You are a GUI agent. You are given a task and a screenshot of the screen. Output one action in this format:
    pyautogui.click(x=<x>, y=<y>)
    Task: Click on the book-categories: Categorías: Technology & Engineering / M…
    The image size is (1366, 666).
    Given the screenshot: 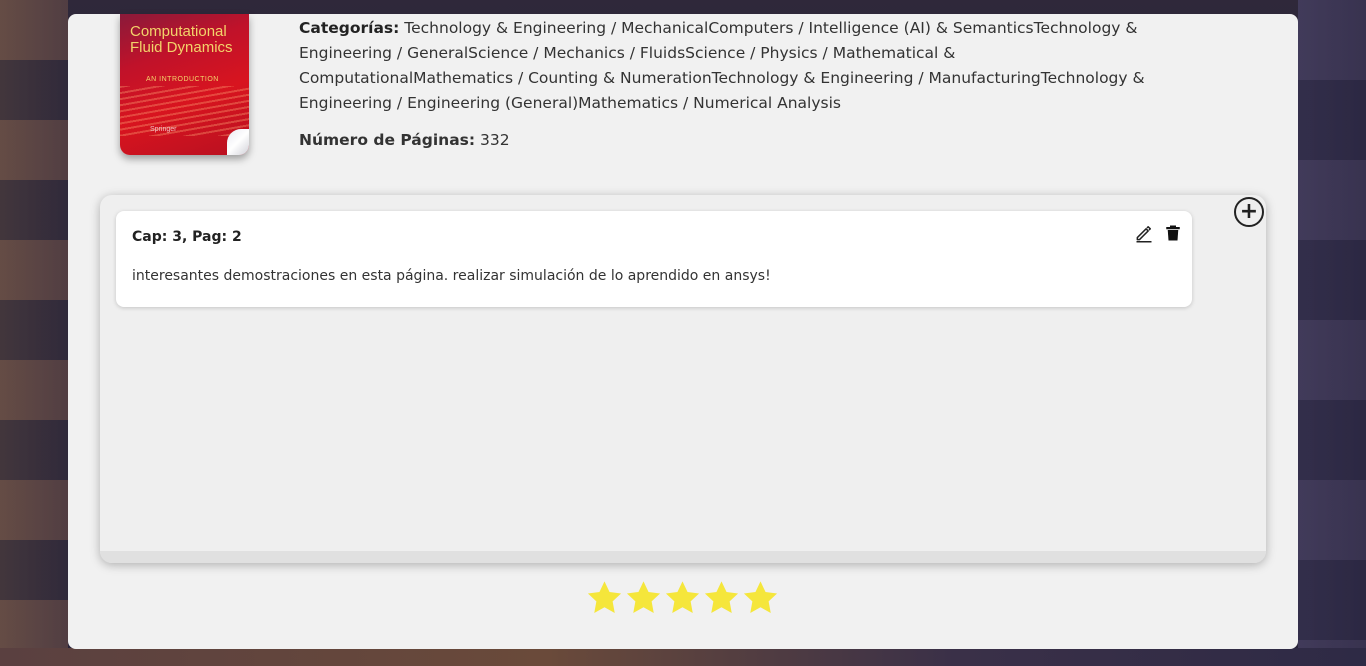 What is the action you would take?
    pyautogui.click(x=729, y=66)
    